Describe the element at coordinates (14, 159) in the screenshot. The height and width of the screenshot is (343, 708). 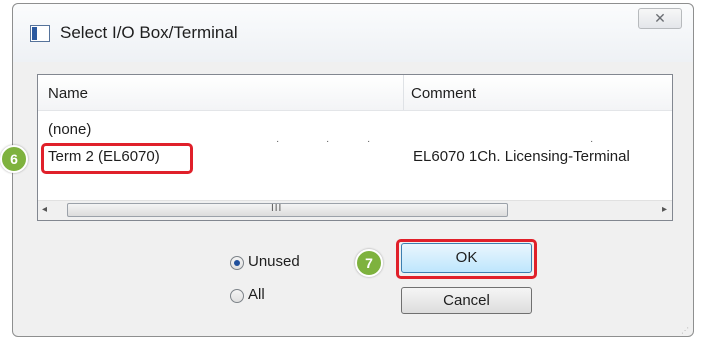
I see `step-6-badge: 6` at that location.